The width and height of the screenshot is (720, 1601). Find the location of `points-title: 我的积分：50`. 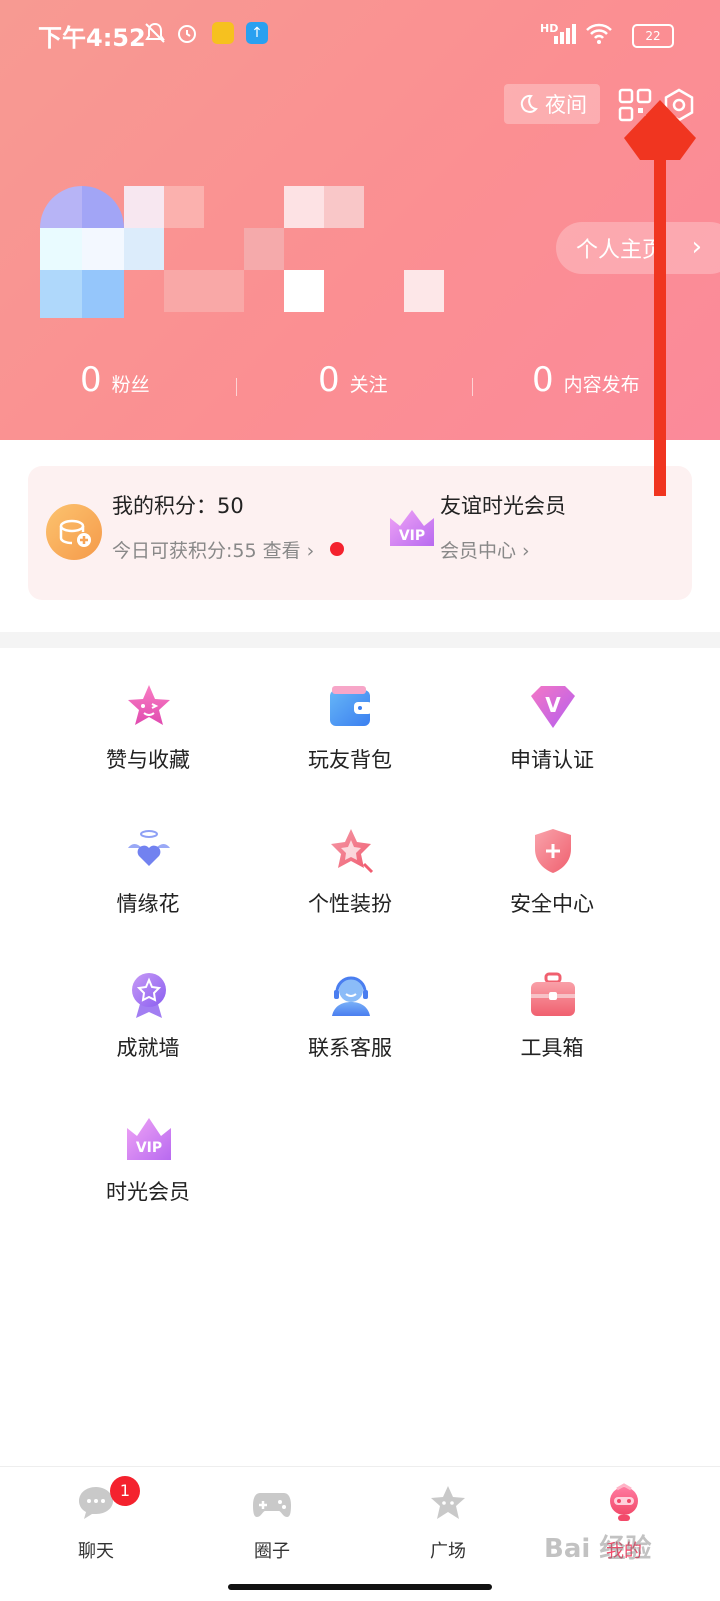

points-title: 我的积分：50 is located at coordinates (178, 506).